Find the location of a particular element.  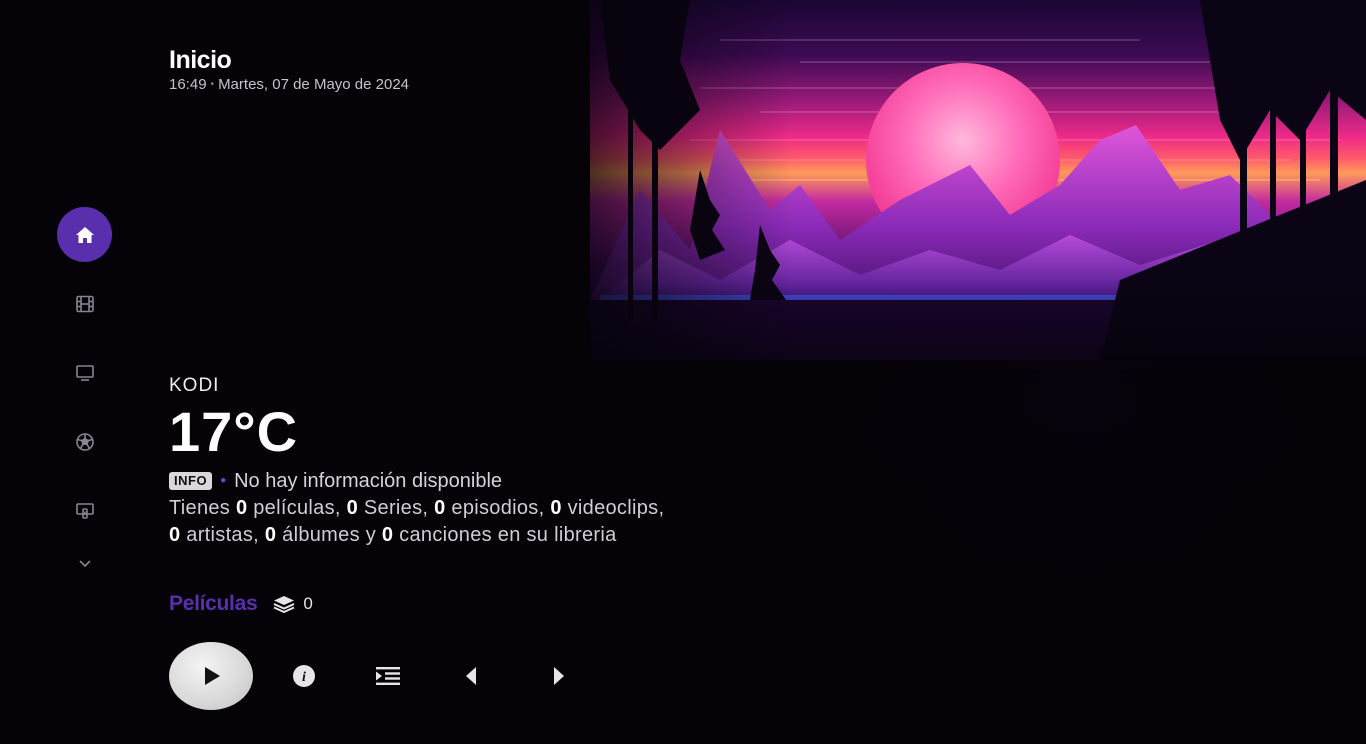

series-count: 0 is located at coordinates (352, 508).